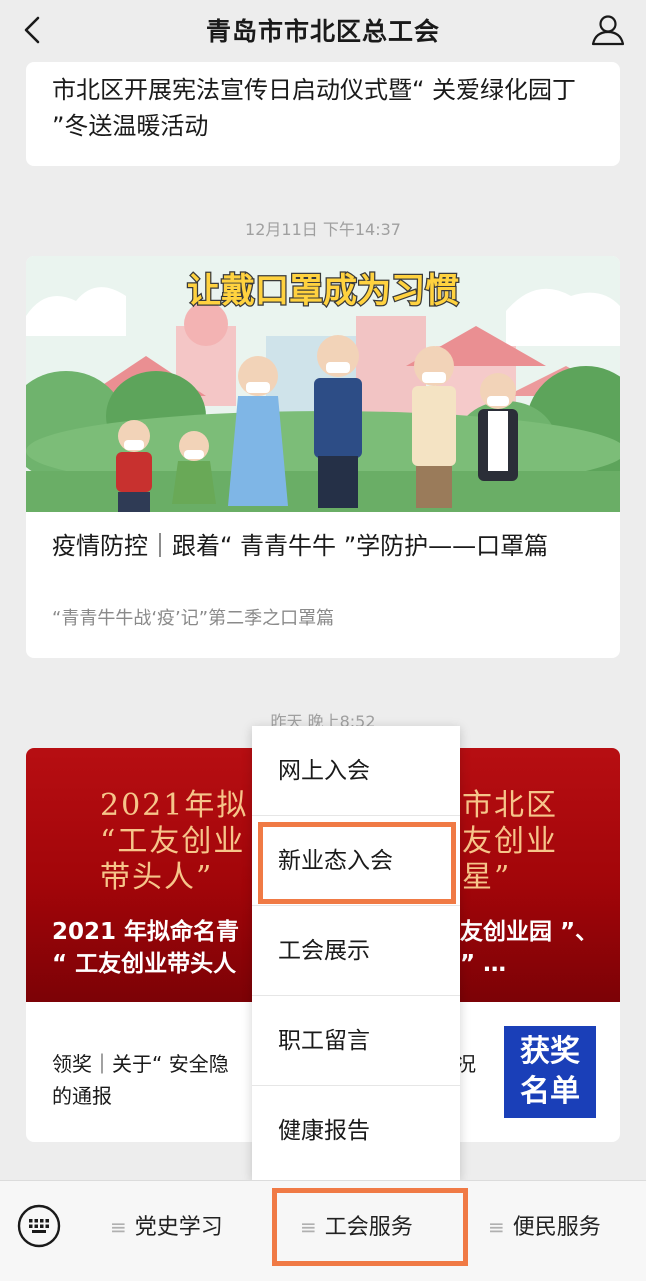  Describe the element at coordinates (550, 1091) in the screenshot. I see `award-badge-text: 名单` at that location.